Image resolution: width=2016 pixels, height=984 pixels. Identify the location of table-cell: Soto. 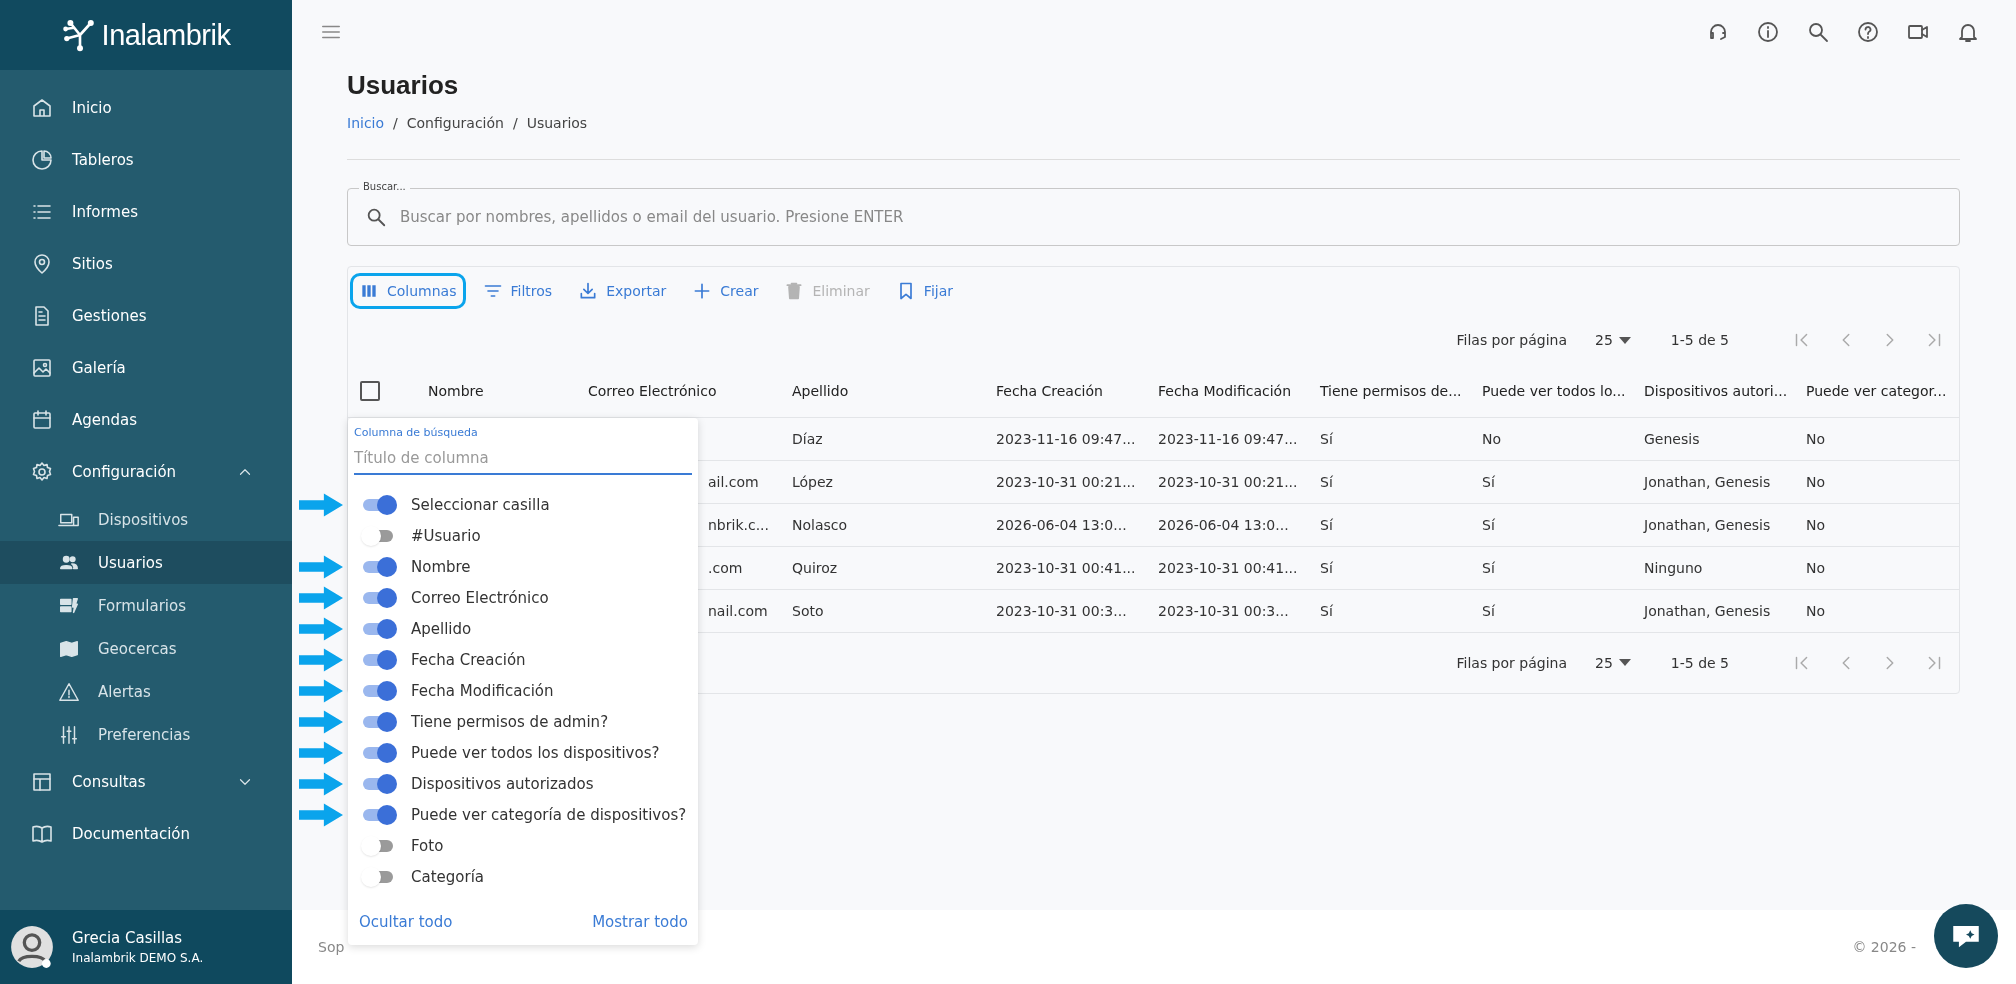
(808, 610).